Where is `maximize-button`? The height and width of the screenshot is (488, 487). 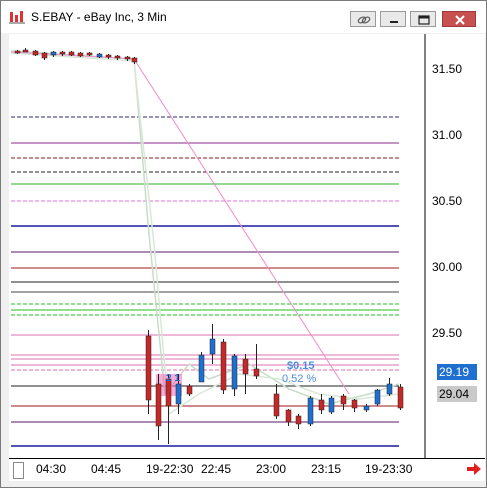
maximize-button is located at coordinates (423, 19).